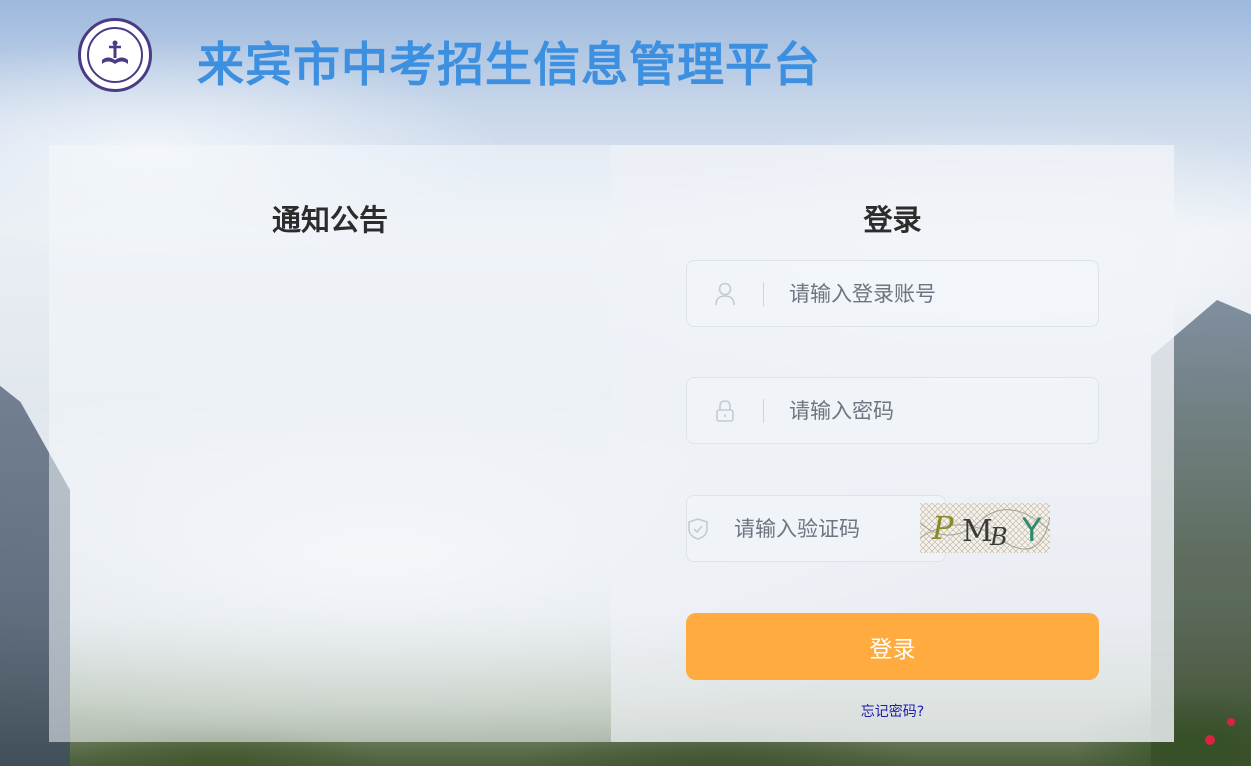 The width and height of the screenshot is (1251, 766). Describe the element at coordinates (931, 410) in the screenshot. I see `password-input` at that location.